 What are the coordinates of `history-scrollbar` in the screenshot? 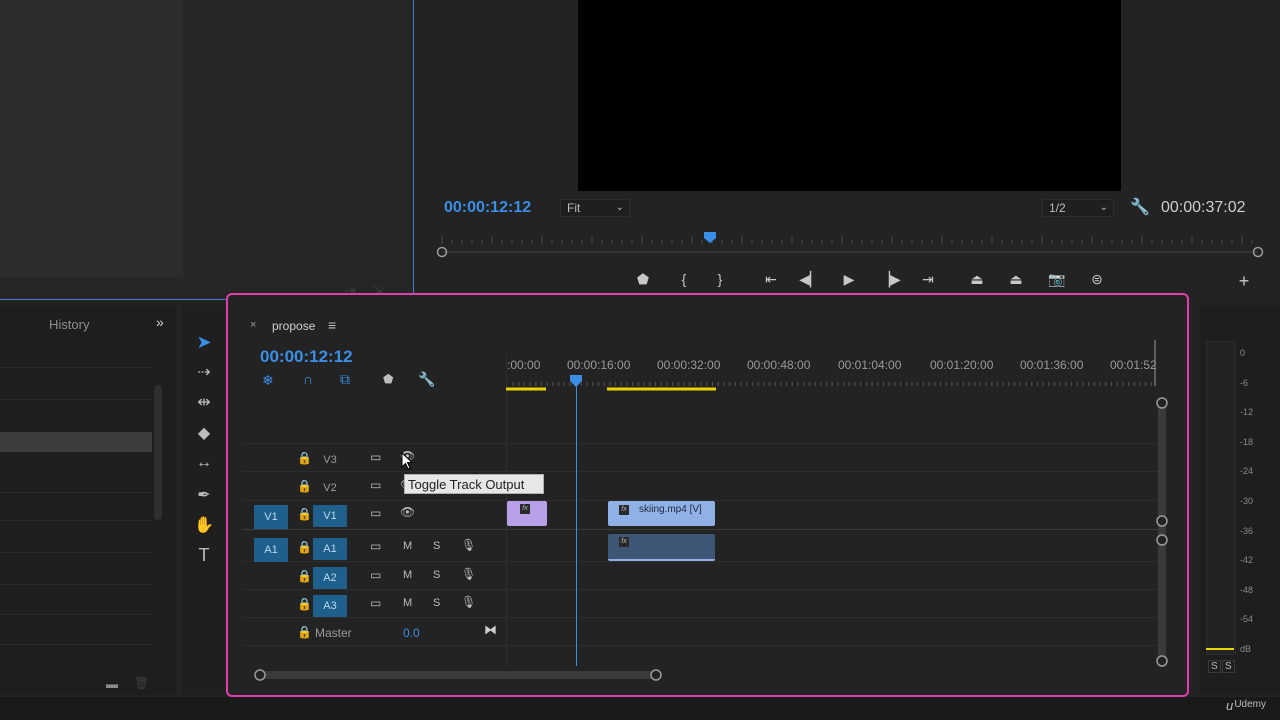 It's located at (158, 452).